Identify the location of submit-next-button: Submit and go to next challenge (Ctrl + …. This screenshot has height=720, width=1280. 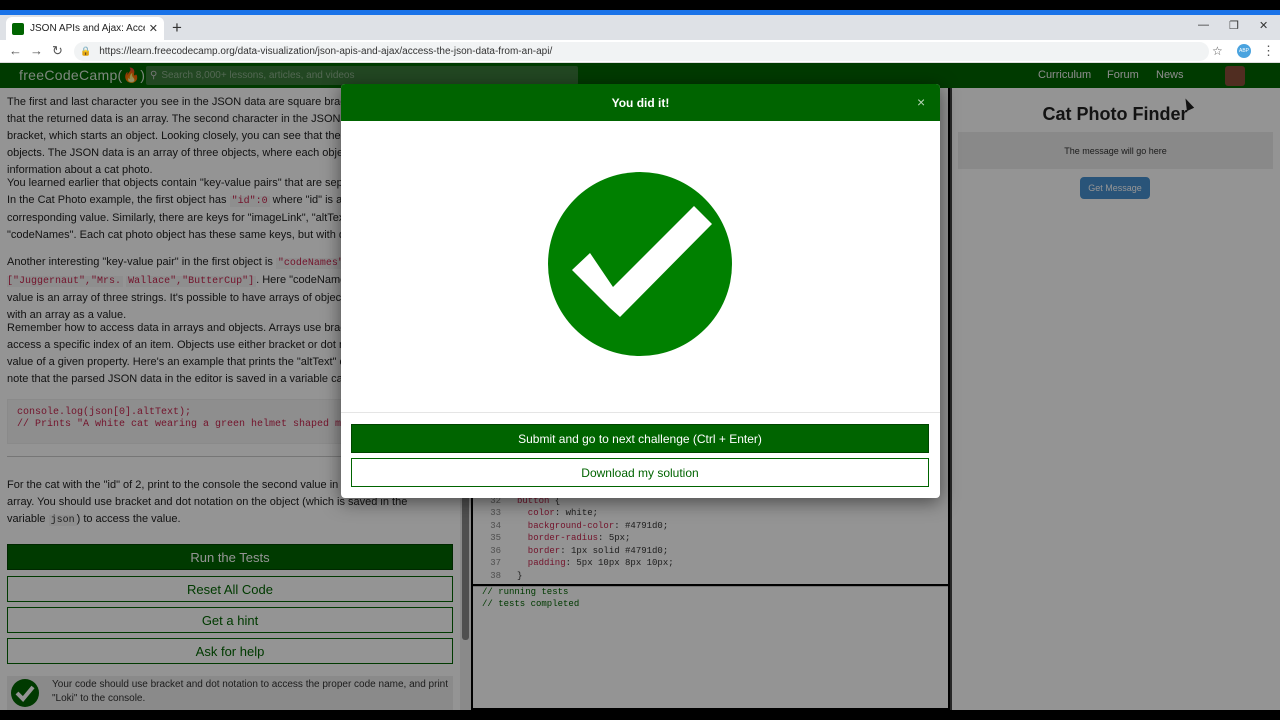
(640, 438).